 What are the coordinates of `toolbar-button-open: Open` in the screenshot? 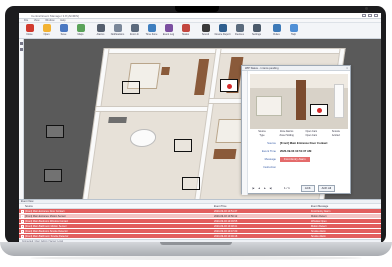 It's located at (46, 31).